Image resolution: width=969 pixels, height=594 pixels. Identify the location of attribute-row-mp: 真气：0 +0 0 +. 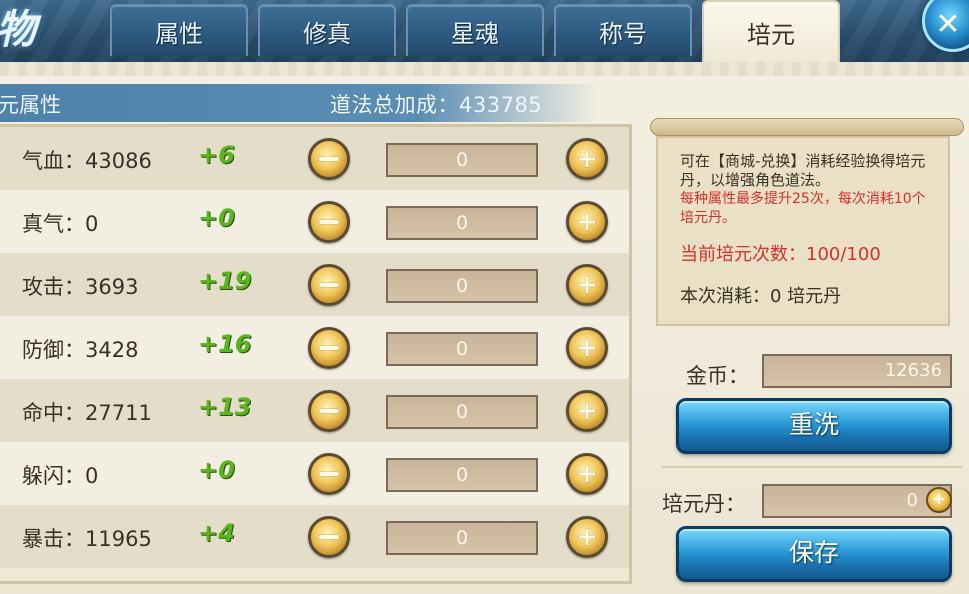
(314, 221).